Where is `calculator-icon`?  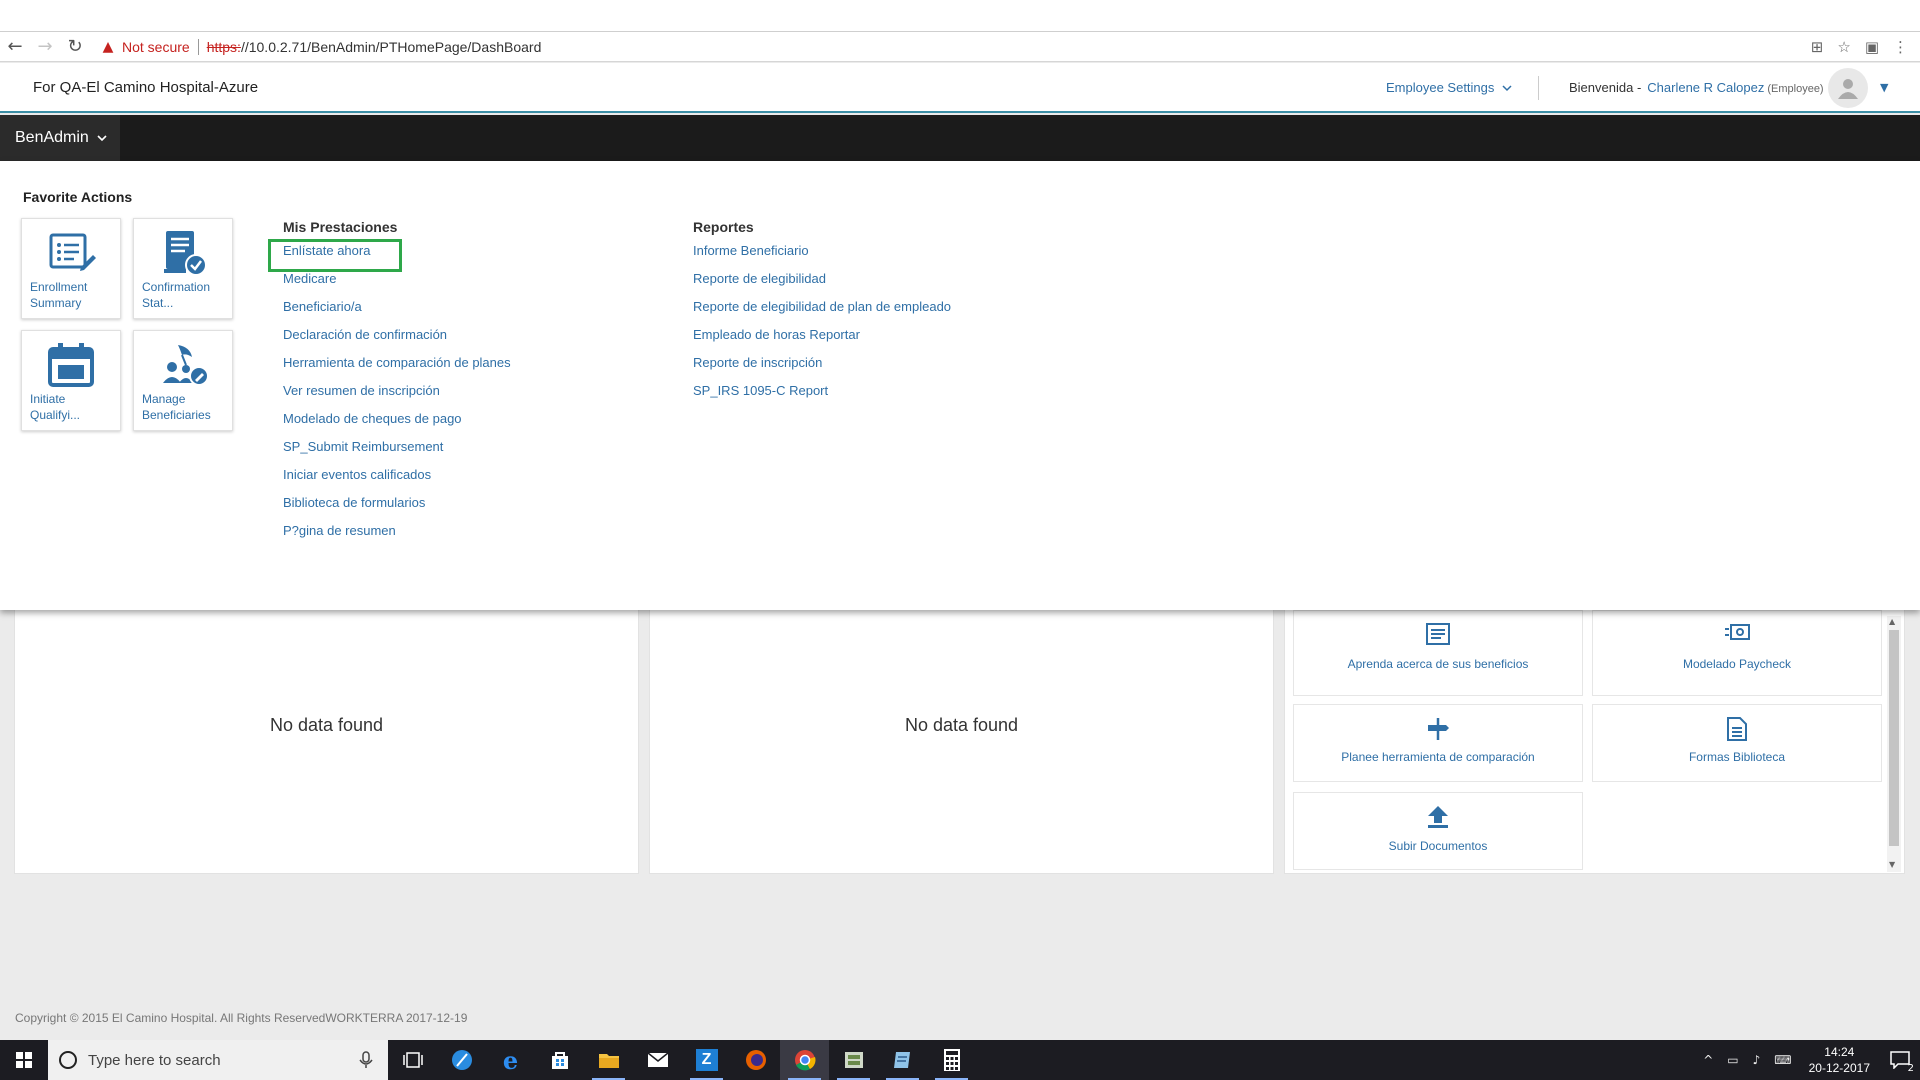
calculator-icon is located at coordinates (951, 1060).